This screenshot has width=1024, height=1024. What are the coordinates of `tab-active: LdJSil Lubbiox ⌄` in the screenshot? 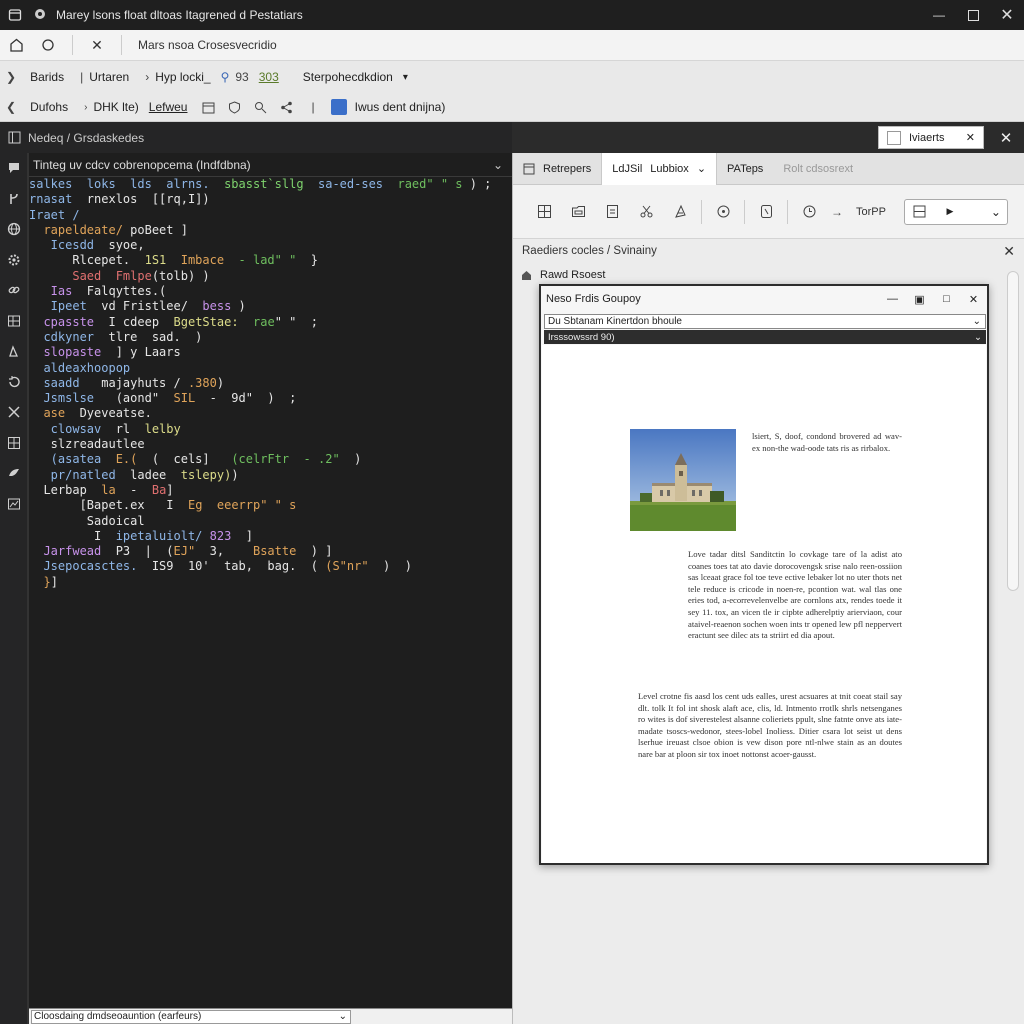 It's located at (659, 168).